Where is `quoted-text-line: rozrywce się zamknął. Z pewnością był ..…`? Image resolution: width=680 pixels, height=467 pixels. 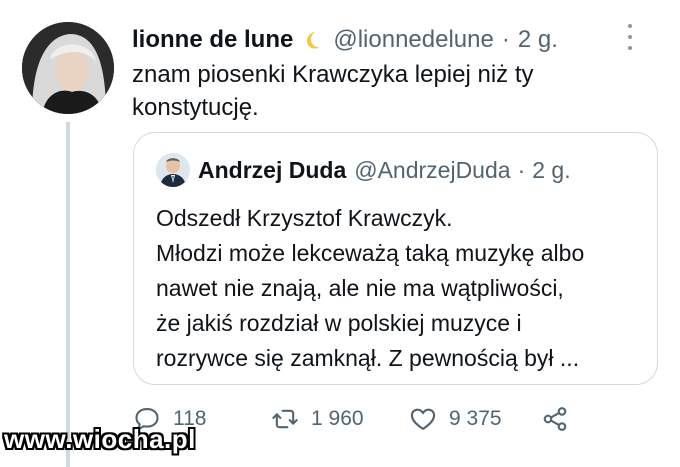
quoted-text-line: rozrywce się zamknął. Z pewnością był ..… is located at coordinates (368, 358).